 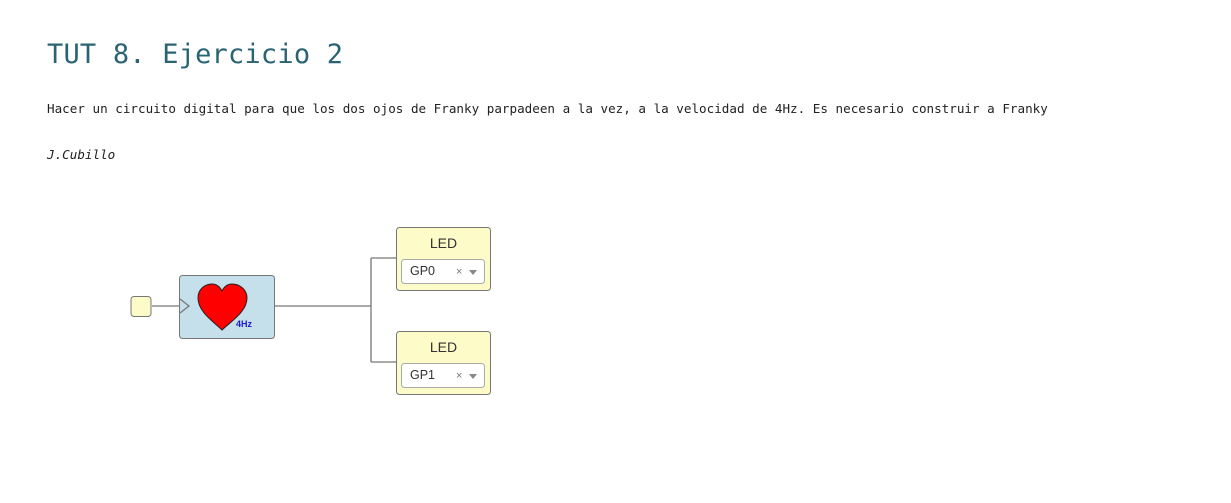 What do you see at coordinates (227, 307) in the screenshot?
I see `heart-block: 4Hz` at bounding box center [227, 307].